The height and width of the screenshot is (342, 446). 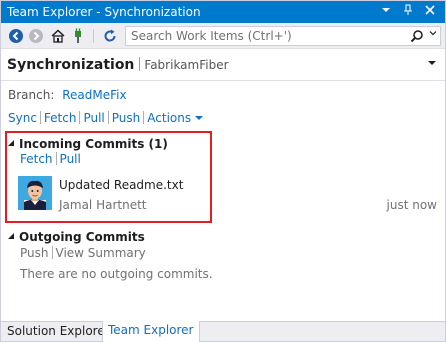 What do you see at coordinates (93, 118) in the screenshot?
I see `pull-link: Pull` at bounding box center [93, 118].